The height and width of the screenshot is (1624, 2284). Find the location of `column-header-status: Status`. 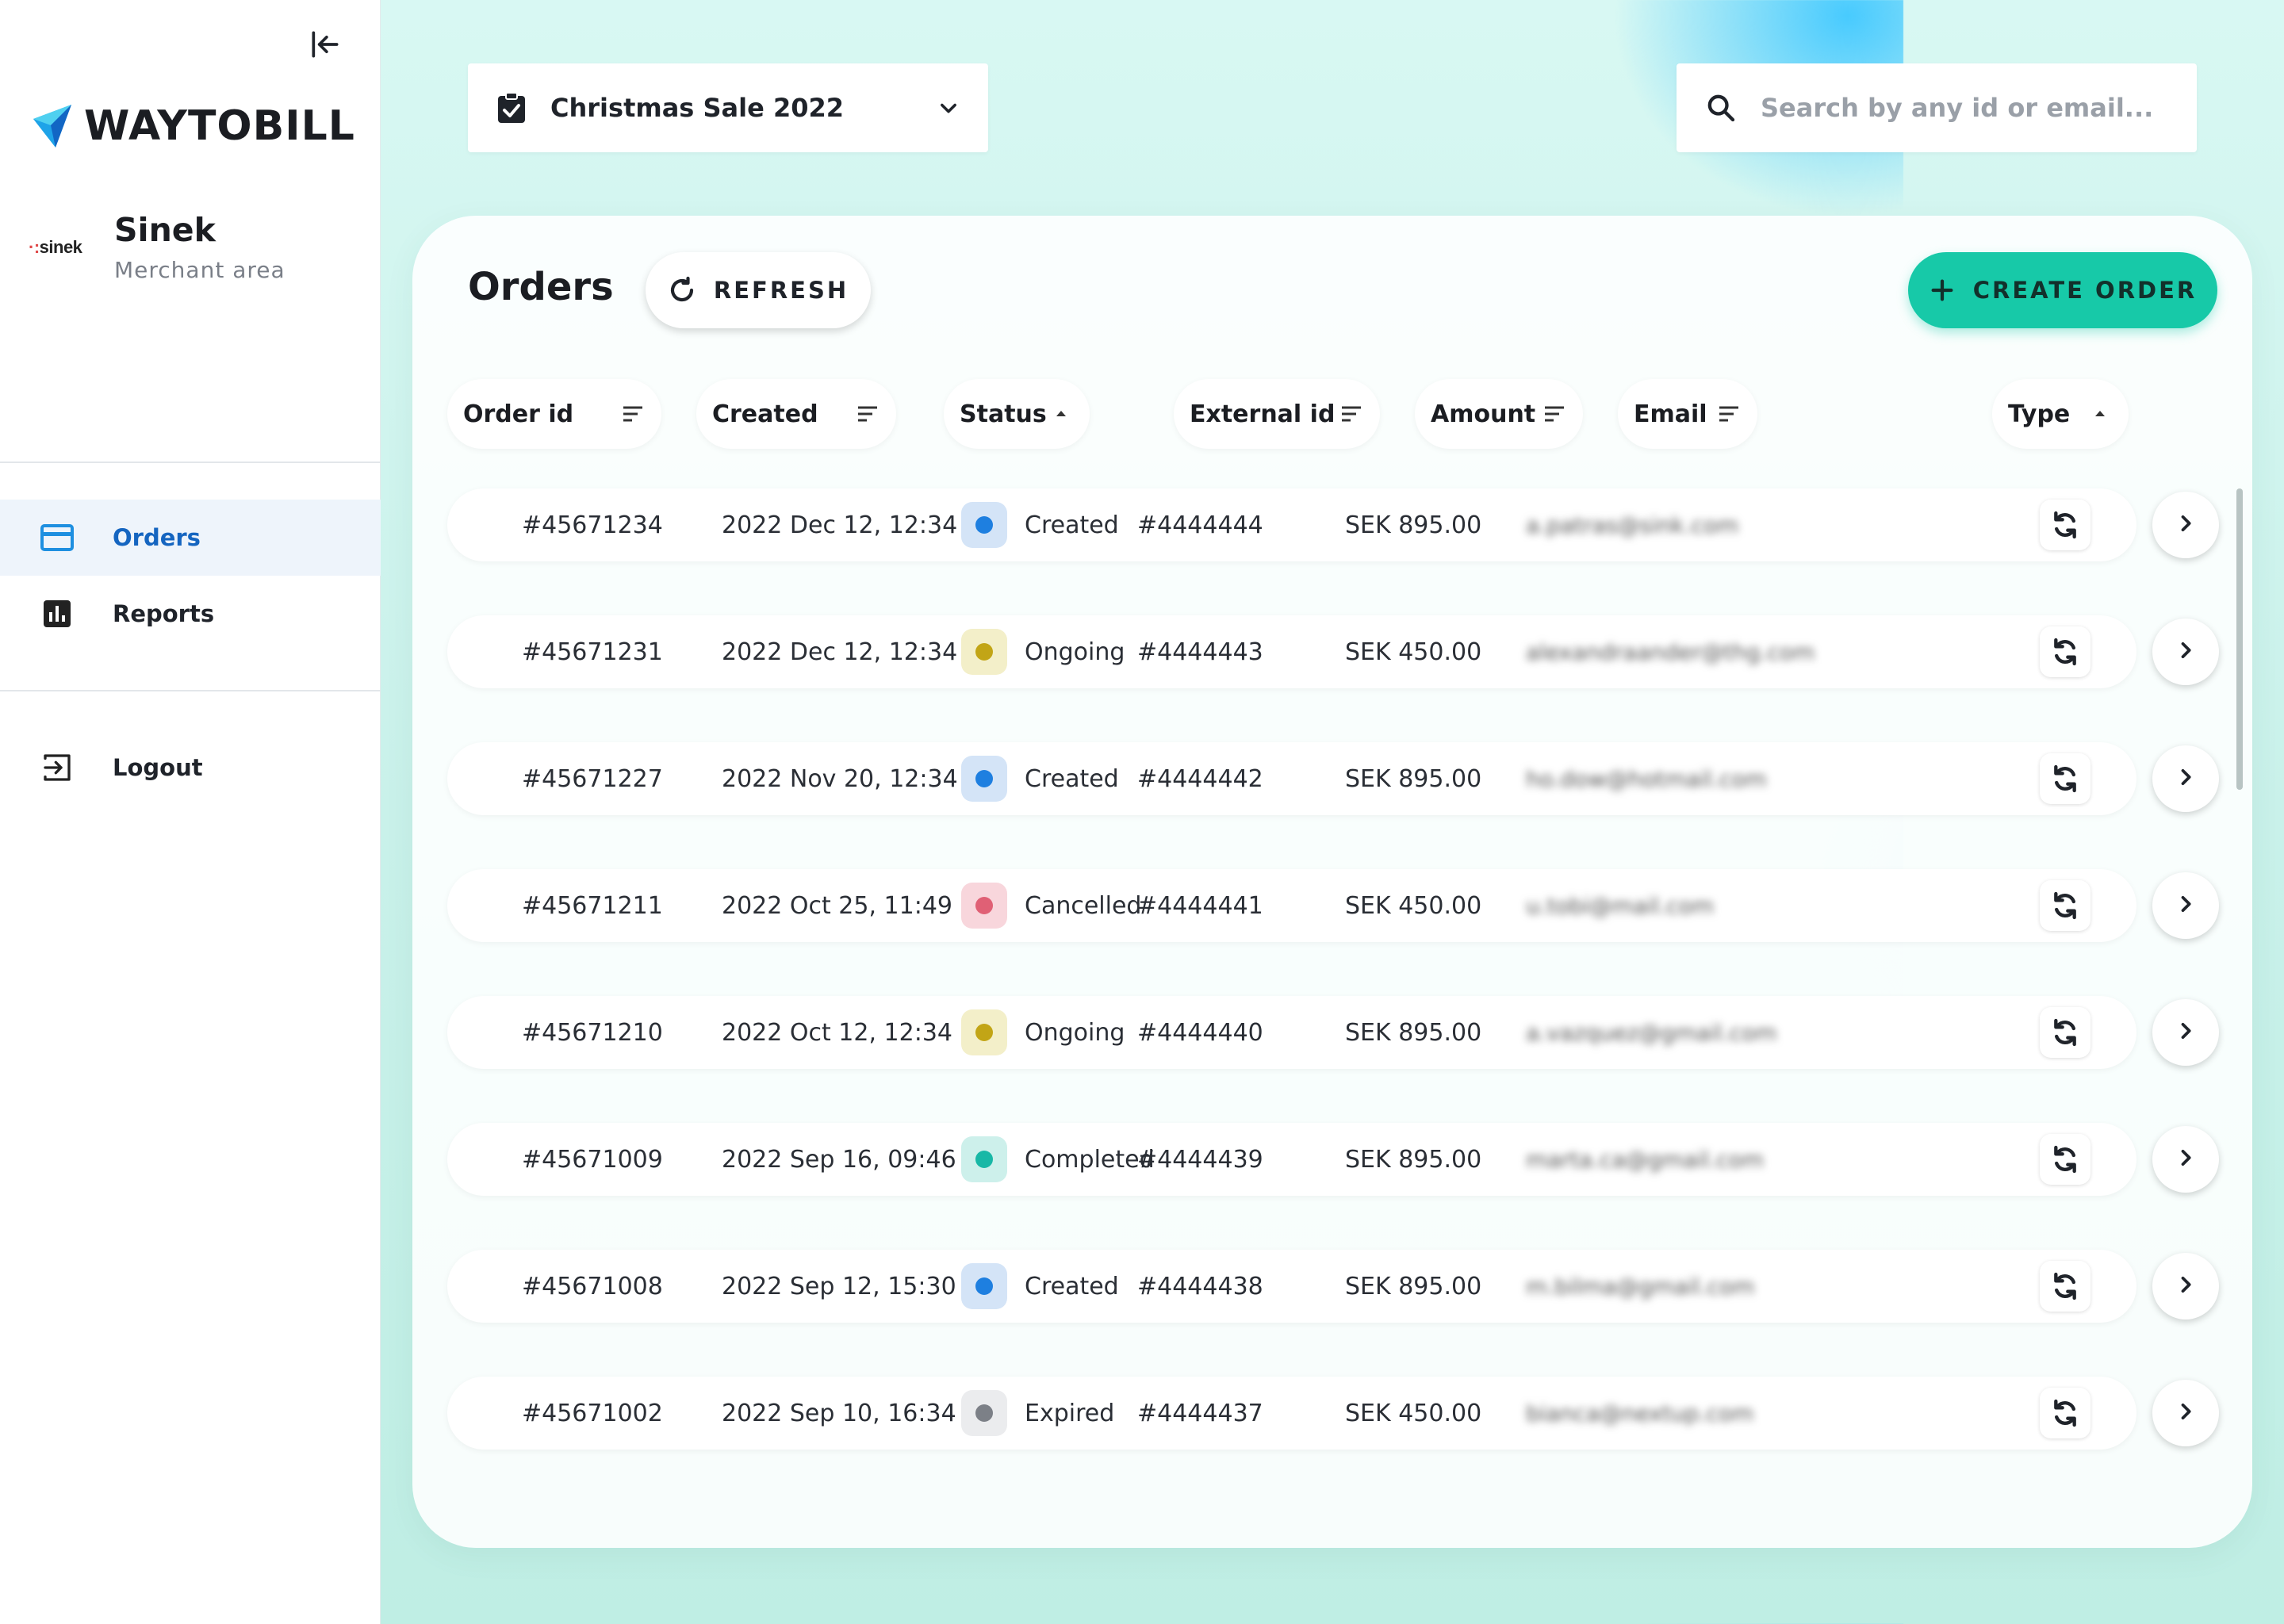

column-header-status: Status is located at coordinates (1017, 414).